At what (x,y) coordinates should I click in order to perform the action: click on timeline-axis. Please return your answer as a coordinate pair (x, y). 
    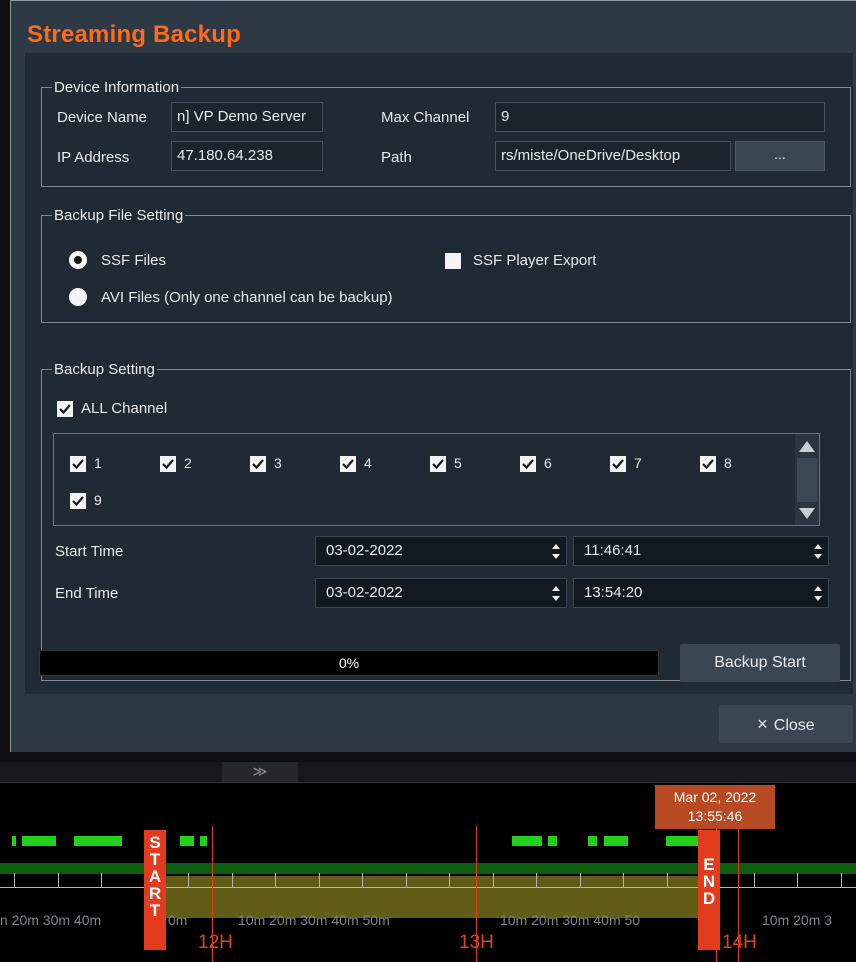
    Looking at the image, I should click on (428, 887).